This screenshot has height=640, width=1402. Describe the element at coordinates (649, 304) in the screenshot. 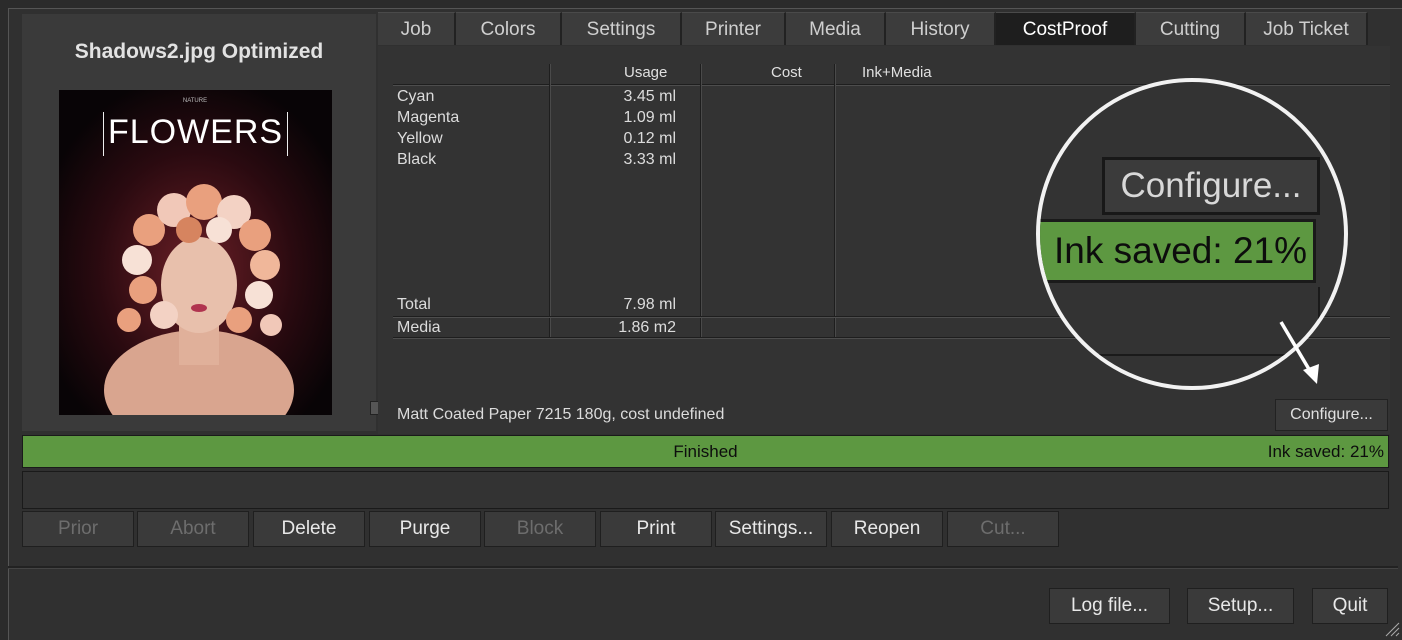

I see `total-usage: 7.98 ml` at that location.